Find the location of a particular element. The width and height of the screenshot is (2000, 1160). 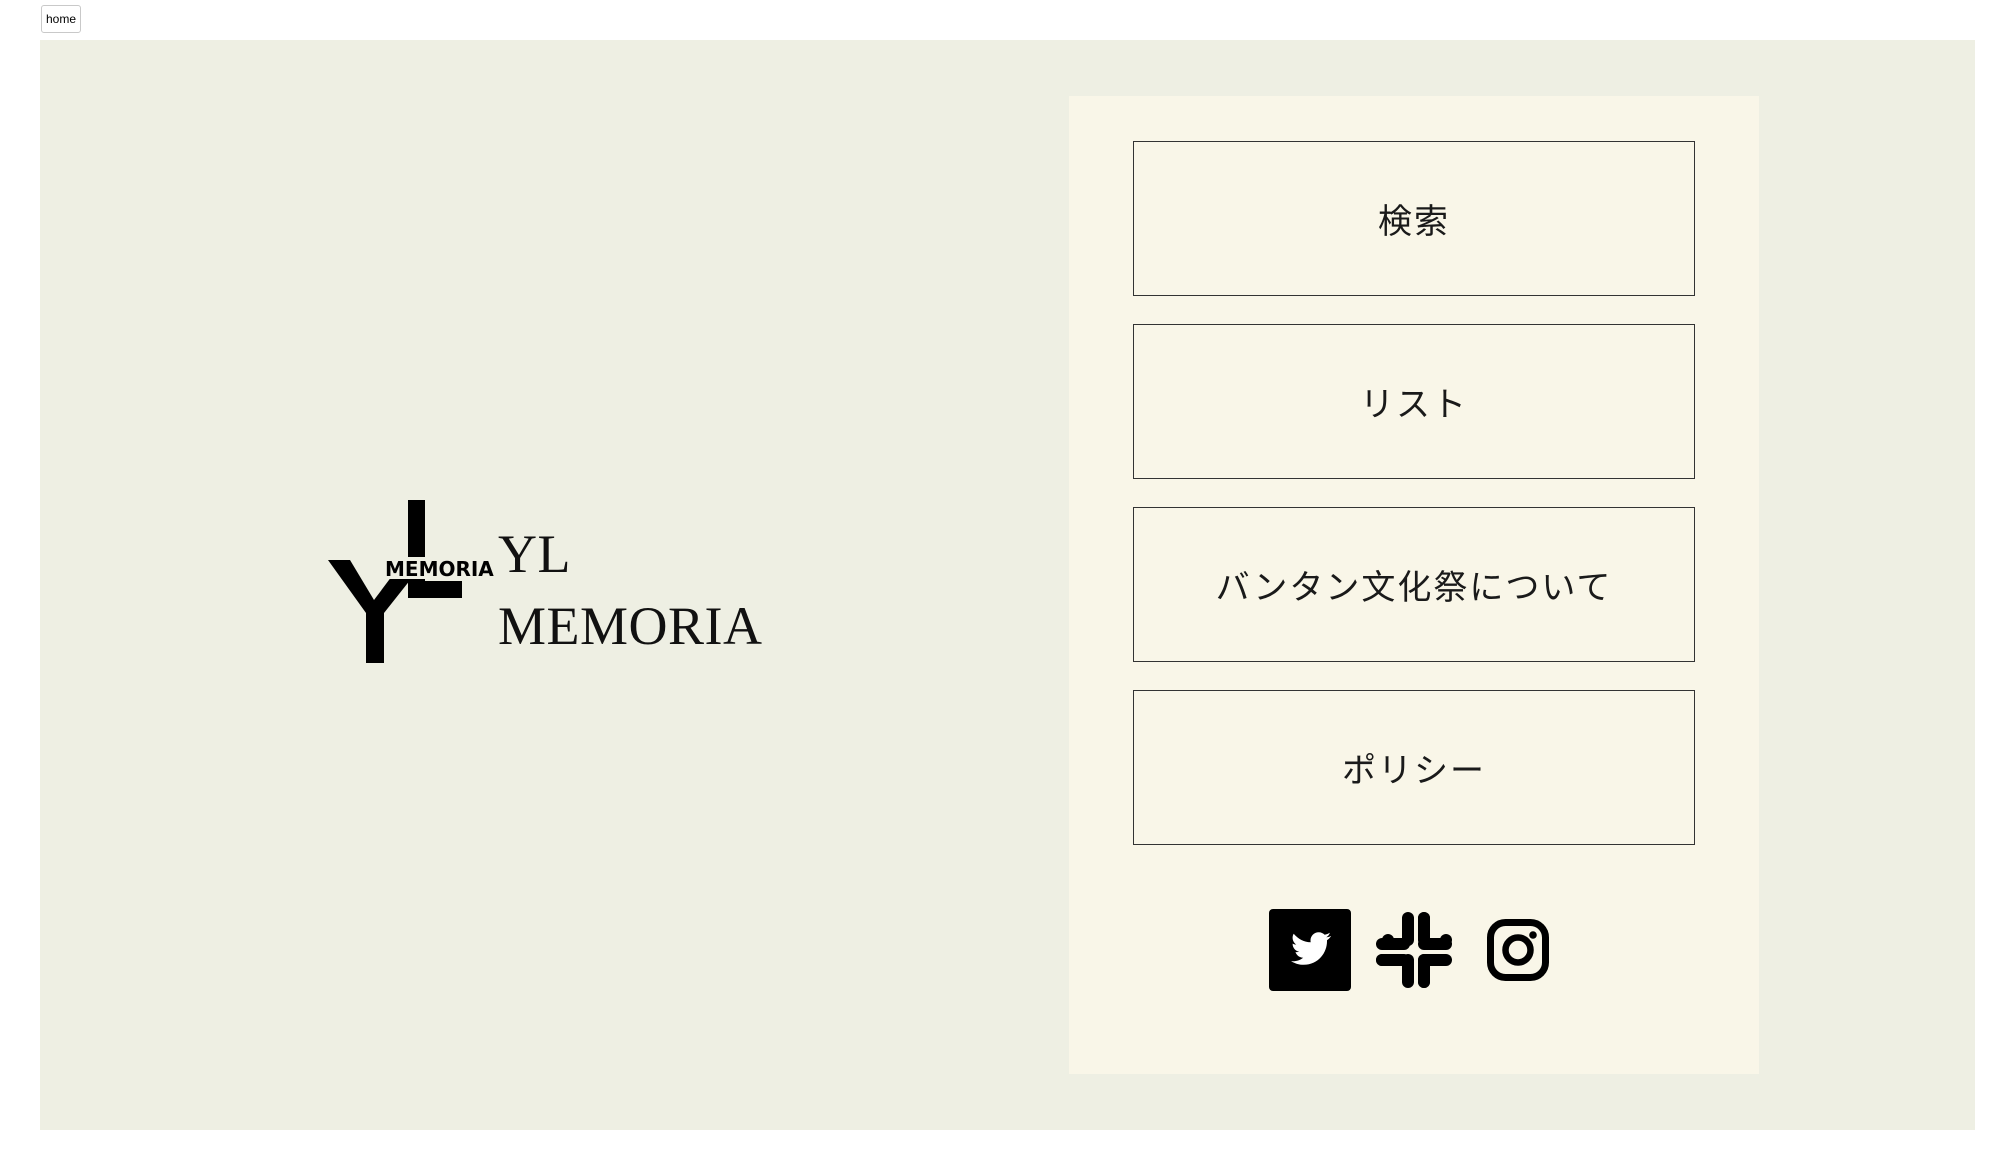

brand-title-line1: YL is located at coordinates (534, 554).